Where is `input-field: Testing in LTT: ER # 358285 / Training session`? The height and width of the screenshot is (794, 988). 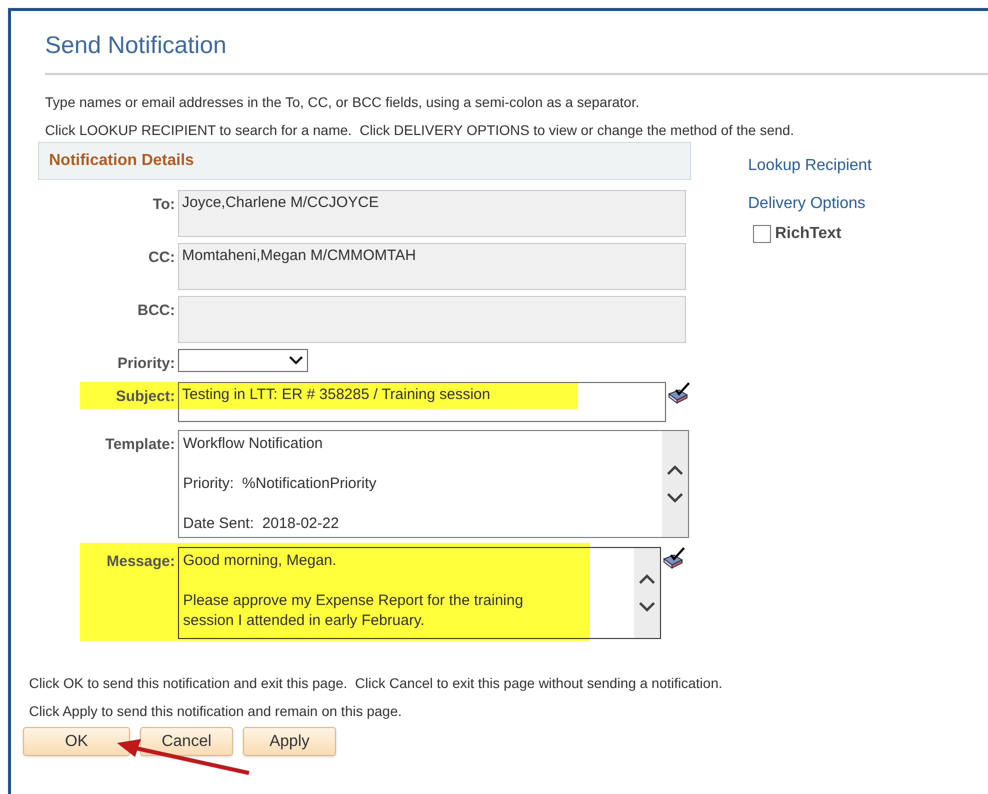 input-field: Testing in LTT: ER # 358285 / Training session is located at coordinates (422, 402).